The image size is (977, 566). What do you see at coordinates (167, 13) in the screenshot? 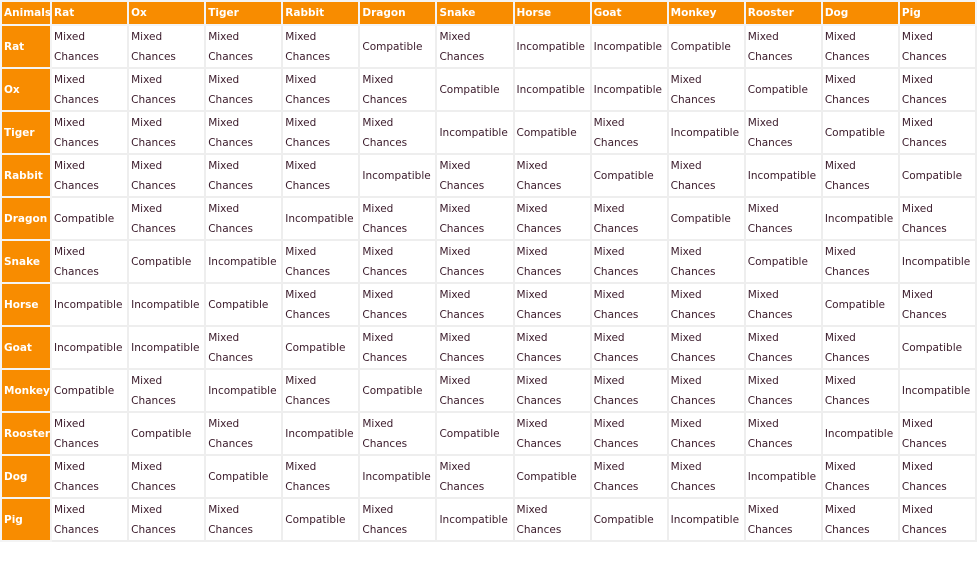
I see `column-header-ox: Ox` at bounding box center [167, 13].